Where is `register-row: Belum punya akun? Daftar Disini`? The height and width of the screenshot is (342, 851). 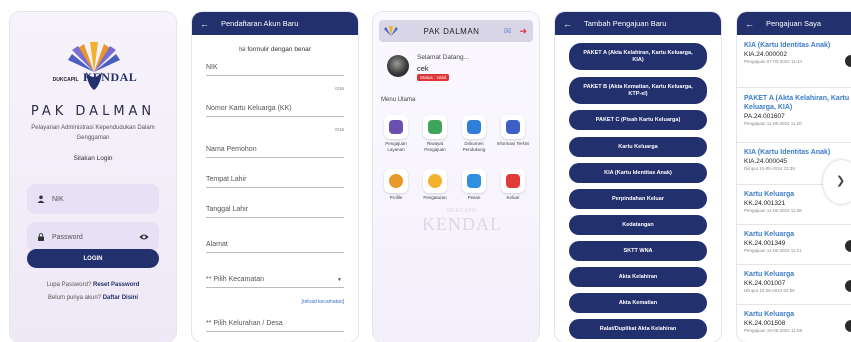 register-row: Belum punya akun? Daftar Disini is located at coordinates (93, 298).